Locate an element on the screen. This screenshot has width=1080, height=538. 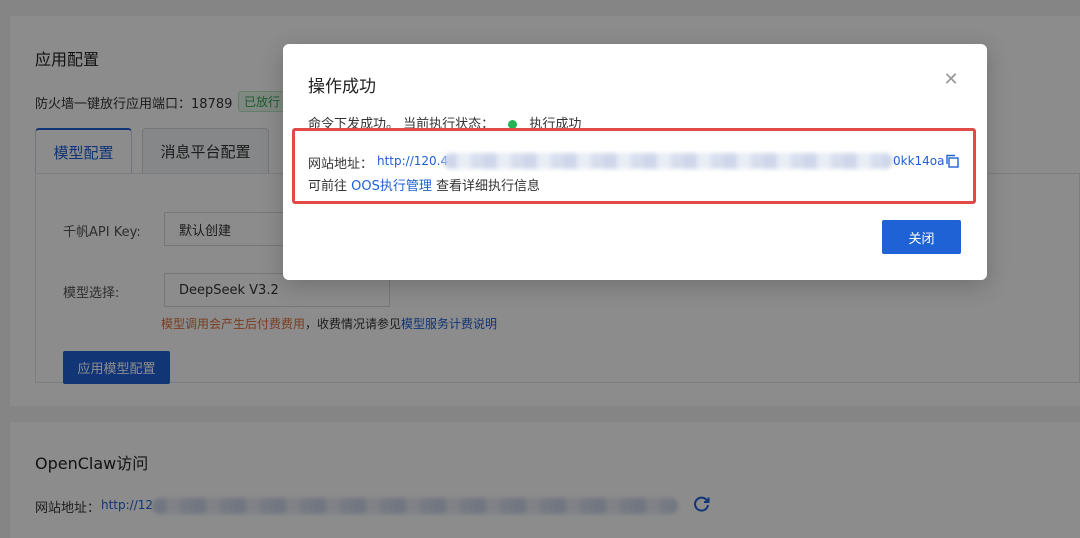
close-dialog-label: 关闭 is located at coordinates (921, 239).